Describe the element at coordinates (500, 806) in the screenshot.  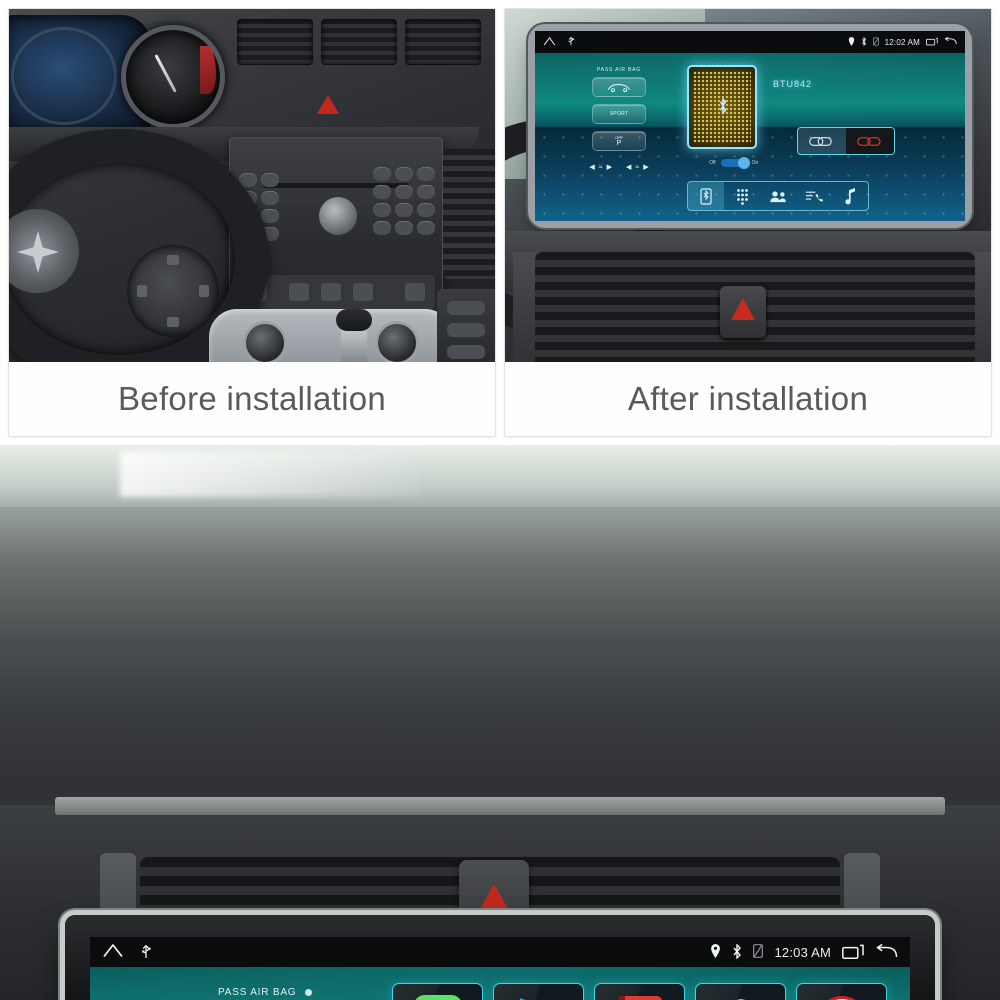
I see `chrome-trim-strip` at that location.